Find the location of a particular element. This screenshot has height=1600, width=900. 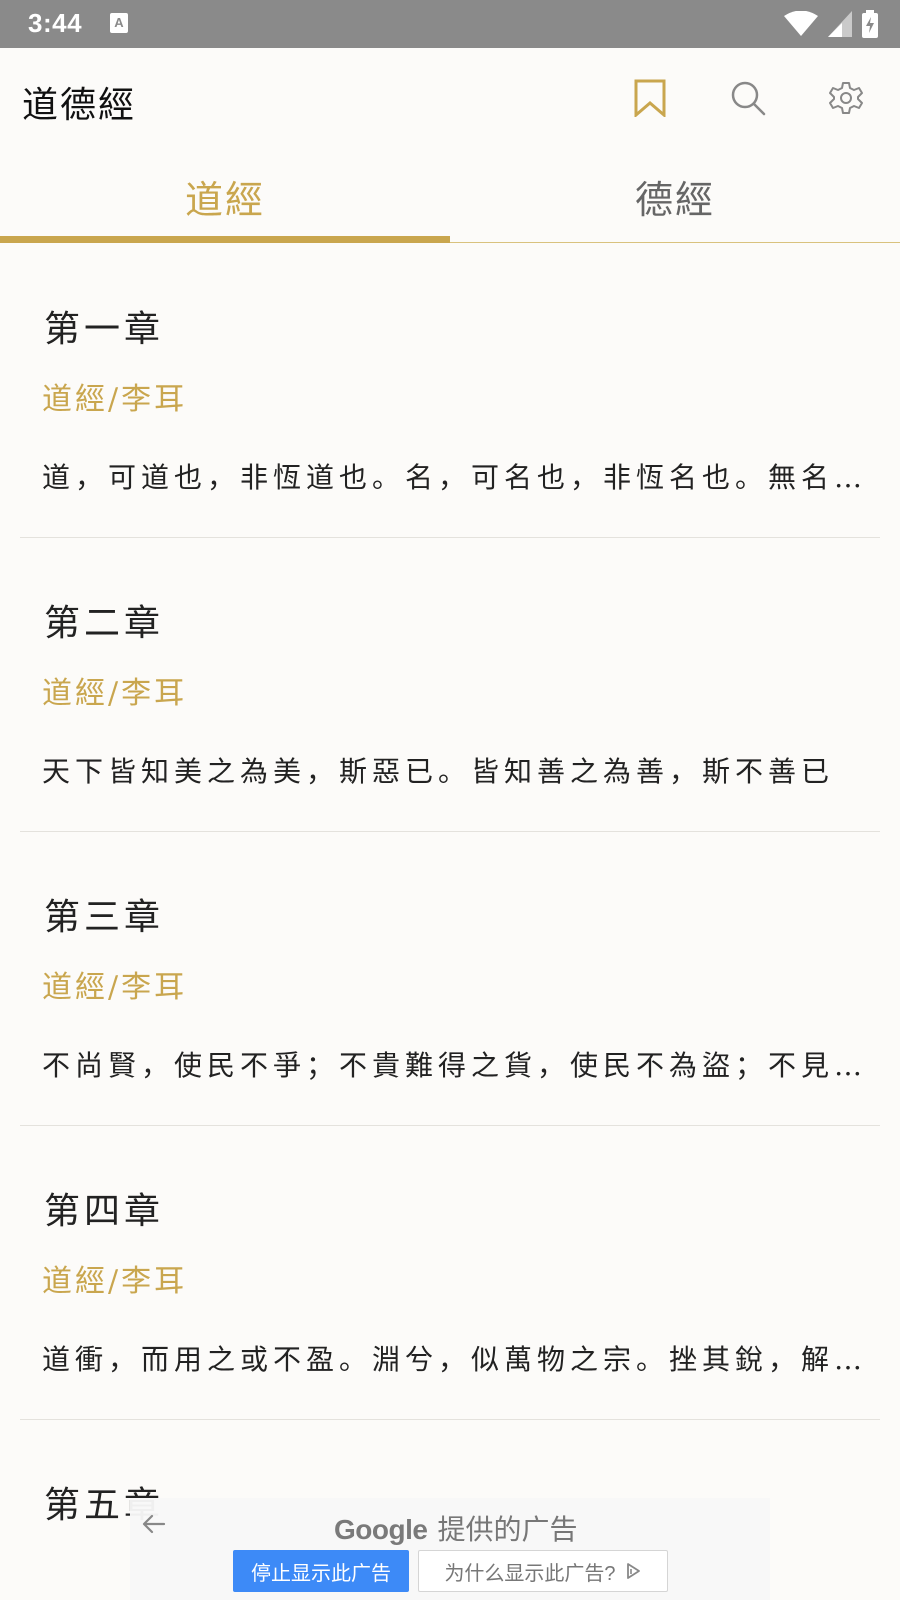

settings-button is located at coordinates (846, 98).